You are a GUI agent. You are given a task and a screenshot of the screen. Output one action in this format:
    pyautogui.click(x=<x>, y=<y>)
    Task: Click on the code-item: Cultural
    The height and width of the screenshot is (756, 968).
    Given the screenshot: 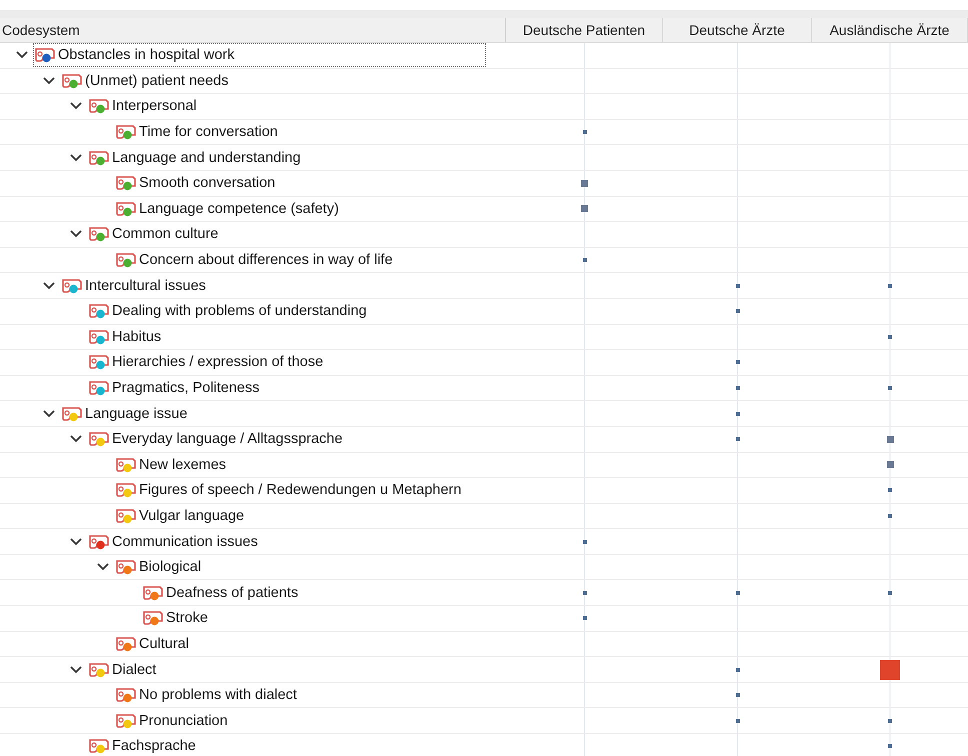 What is the action you would take?
    pyautogui.click(x=154, y=643)
    